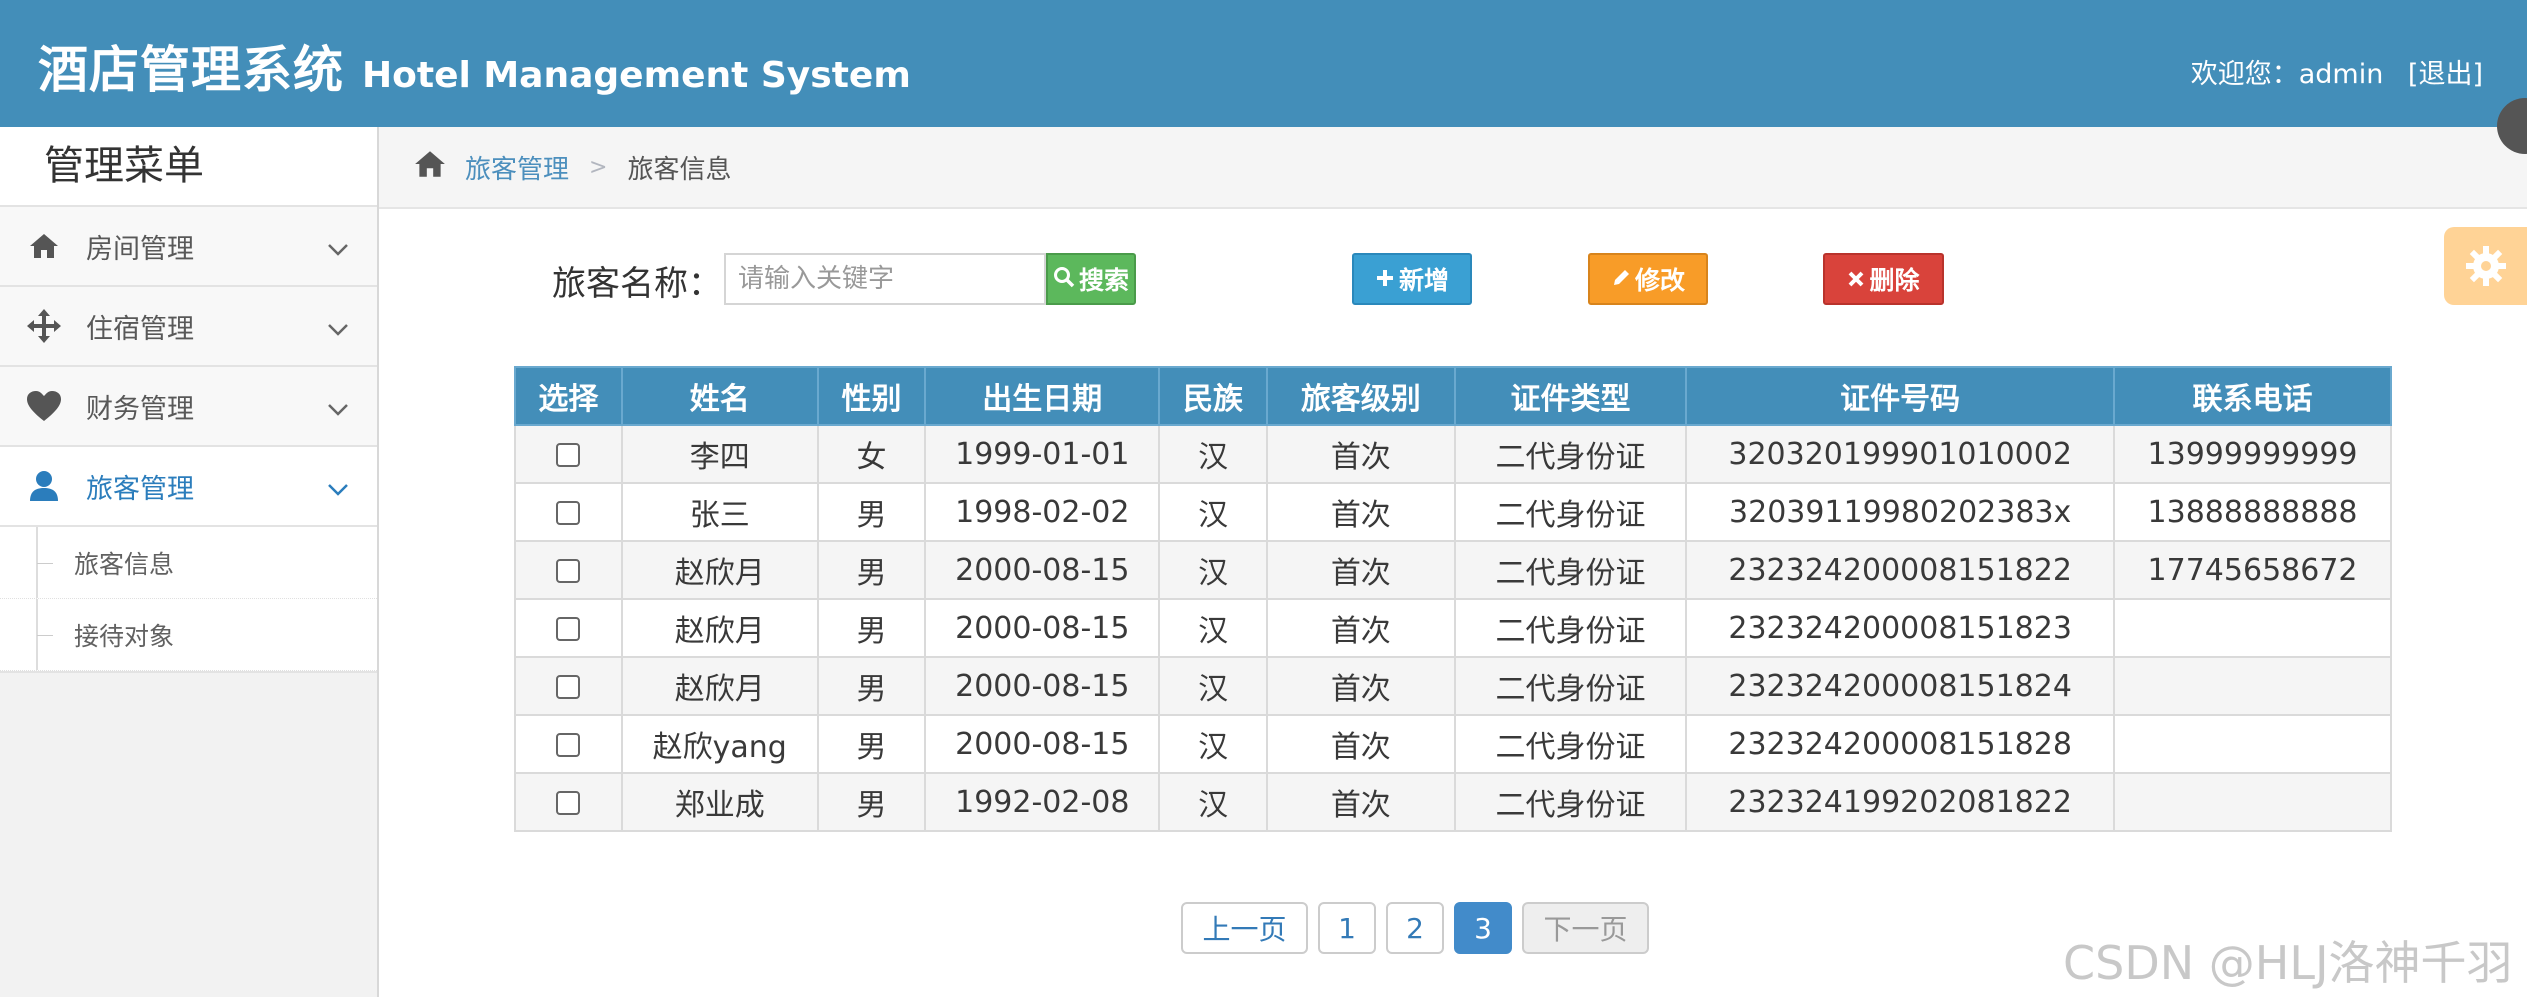 Image resolution: width=2527 pixels, height=997 pixels. What do you see at coordinates (719, 512) in the screenshot?
I see `table-cell: 张三` at bounding box center [719, 512].